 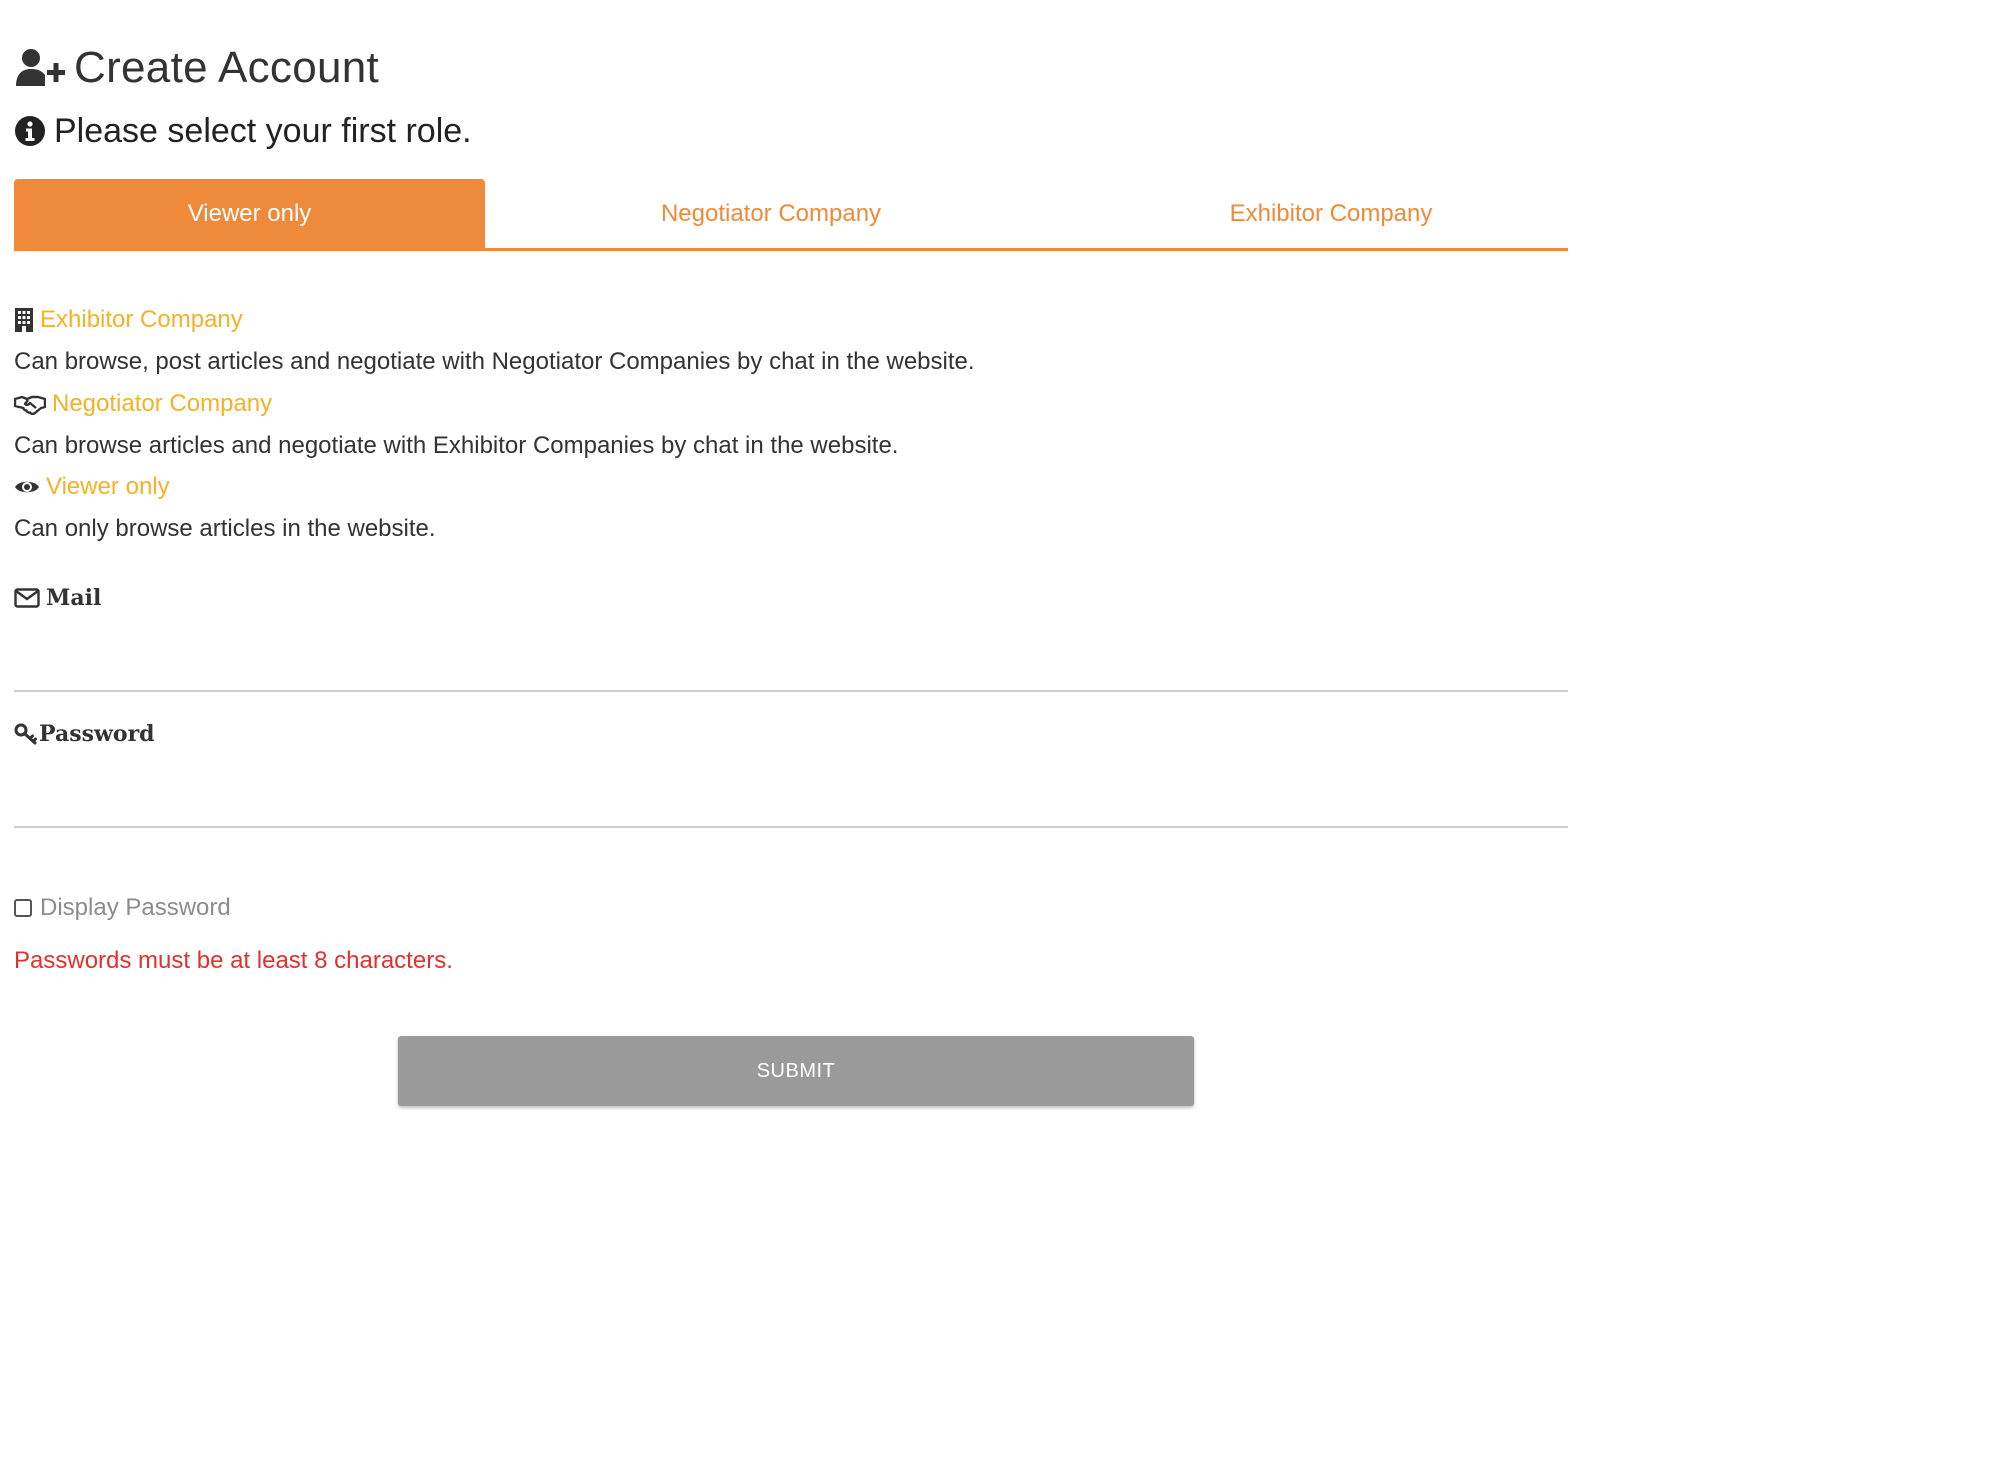 I want to click on role-instruction: Please select your first role., so click(x=243, y=131).